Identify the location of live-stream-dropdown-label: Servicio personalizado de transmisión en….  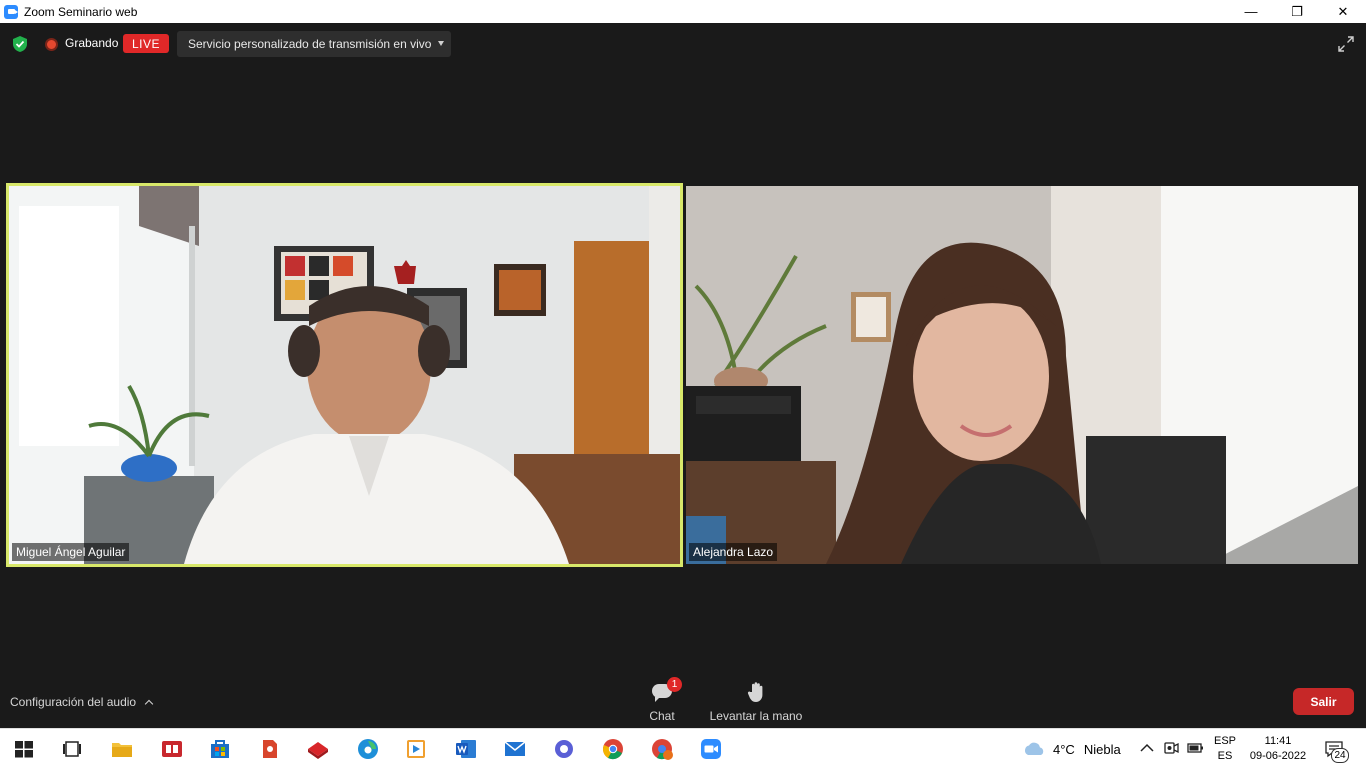
(310, 44).